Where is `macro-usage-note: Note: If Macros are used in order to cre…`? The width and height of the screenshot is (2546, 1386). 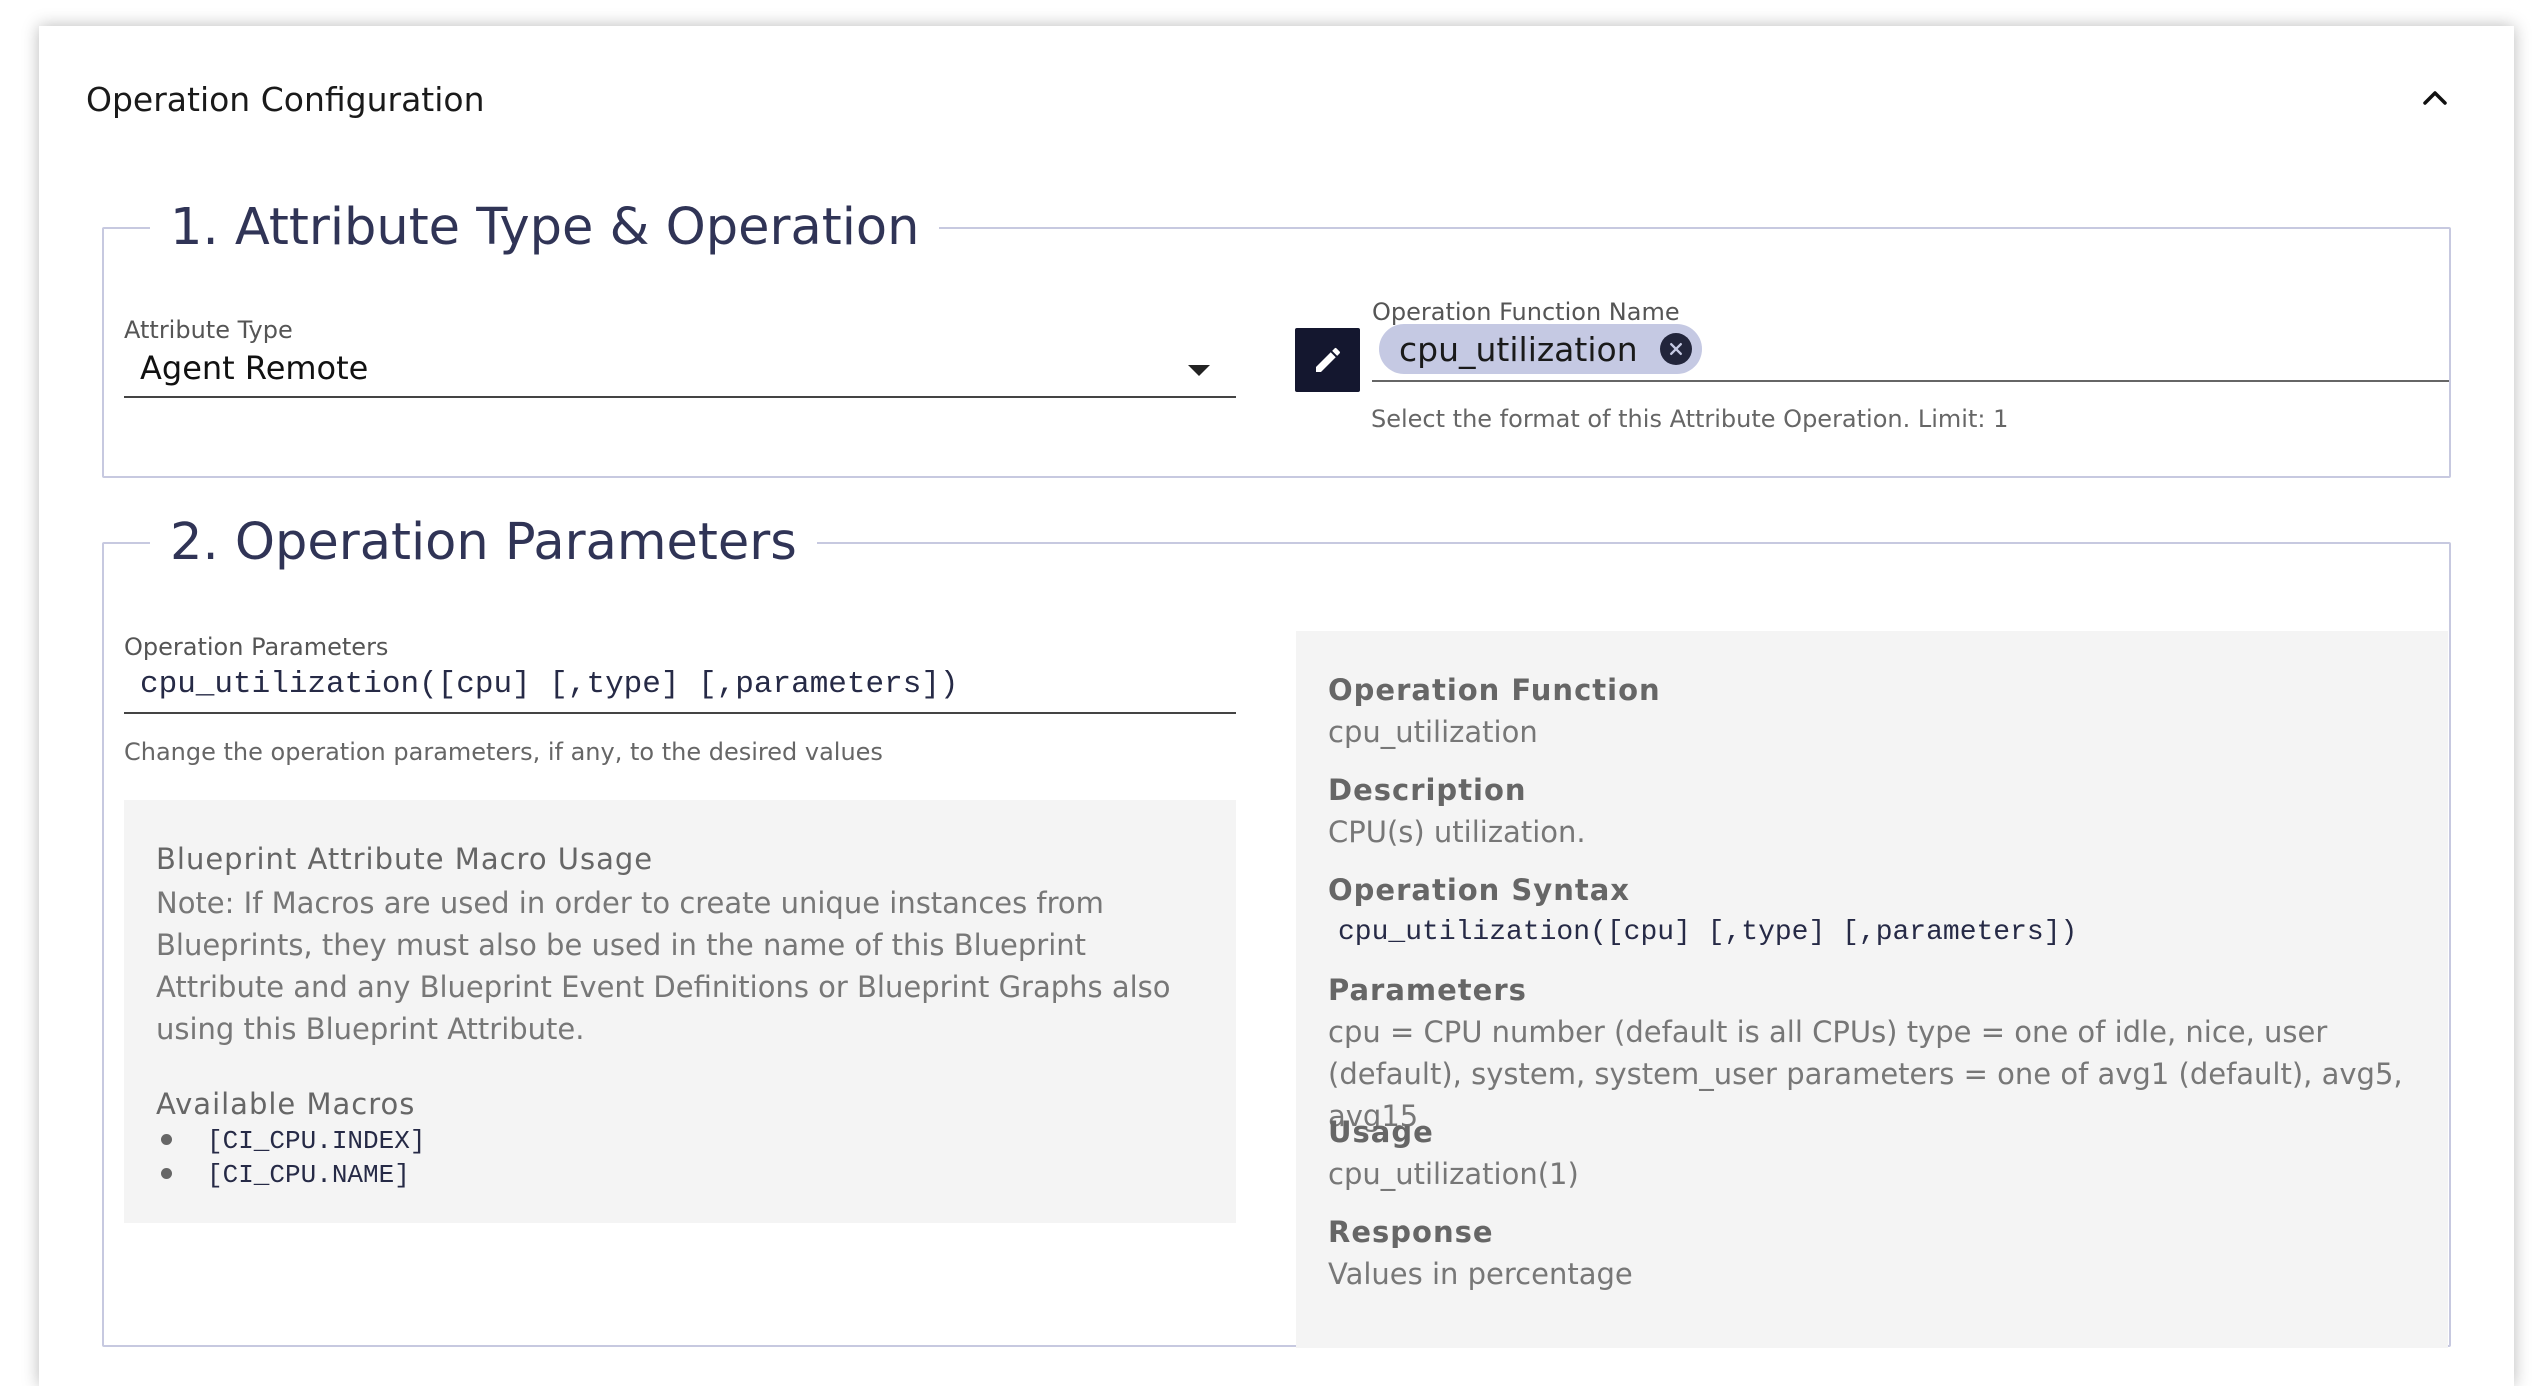 macro-usage-note: Note: If Macros are used in order to cre… is located at coordinates (663, 966).